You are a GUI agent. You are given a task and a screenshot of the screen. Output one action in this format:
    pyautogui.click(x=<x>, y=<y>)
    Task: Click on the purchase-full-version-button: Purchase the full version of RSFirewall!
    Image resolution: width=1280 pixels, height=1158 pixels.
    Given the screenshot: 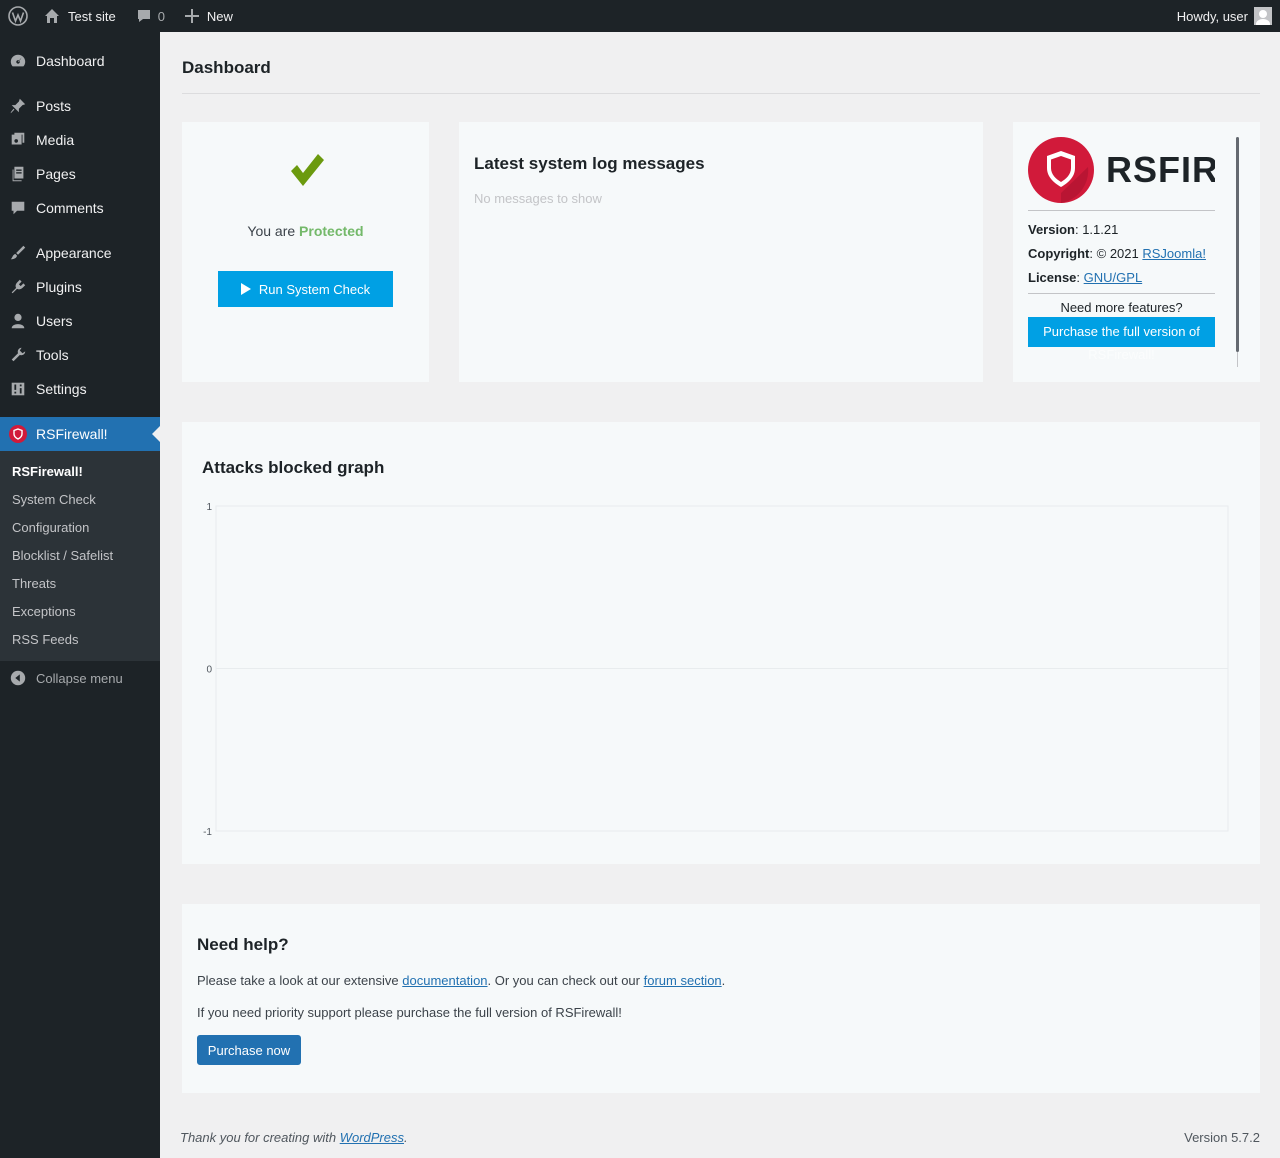 What is the action you would take?
    pyautogui.click(x=1121, y=339)
    